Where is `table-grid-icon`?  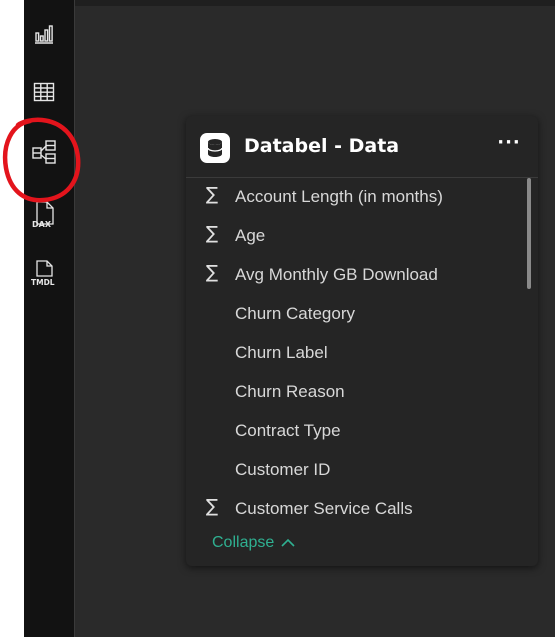 table-grid-icon is located at coordinates (44, 92).